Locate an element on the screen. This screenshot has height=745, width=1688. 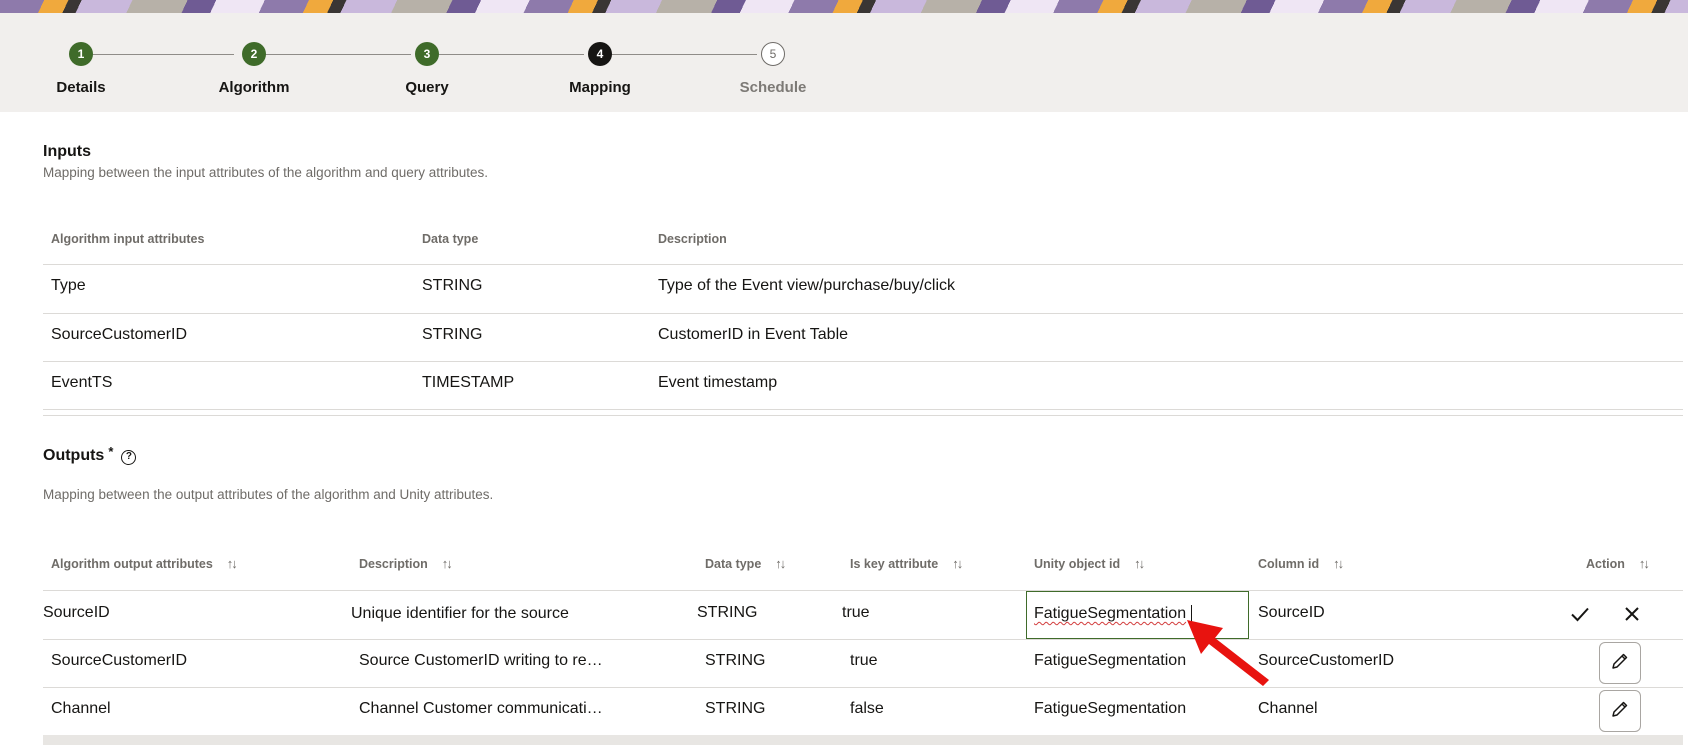
output-row-3-column-id: Channel is located at coordinates (1288, 708).